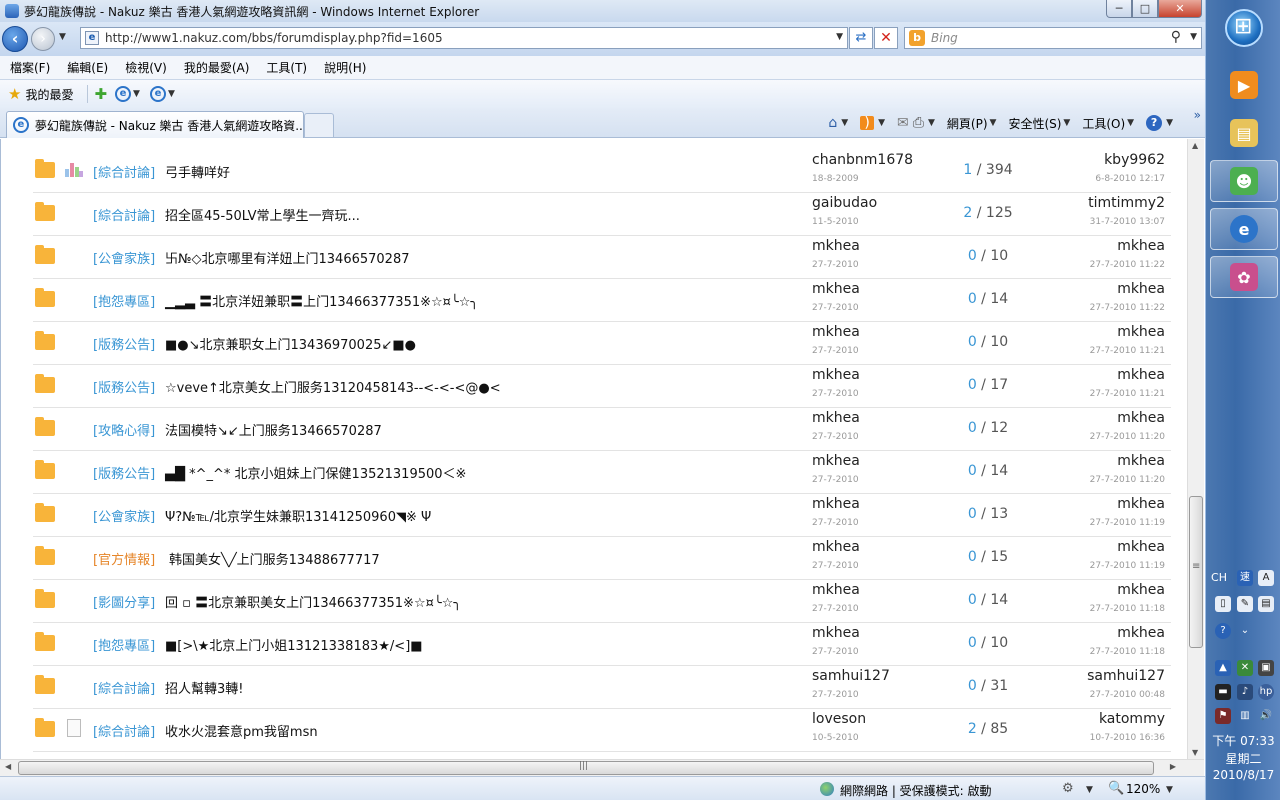 This screenshot has height=800, width=1280. What do you see at coordinates (1223, 716) in the screenshot?
I see `tray-icon-security: ⚑` at bounding box center [1223, 716].